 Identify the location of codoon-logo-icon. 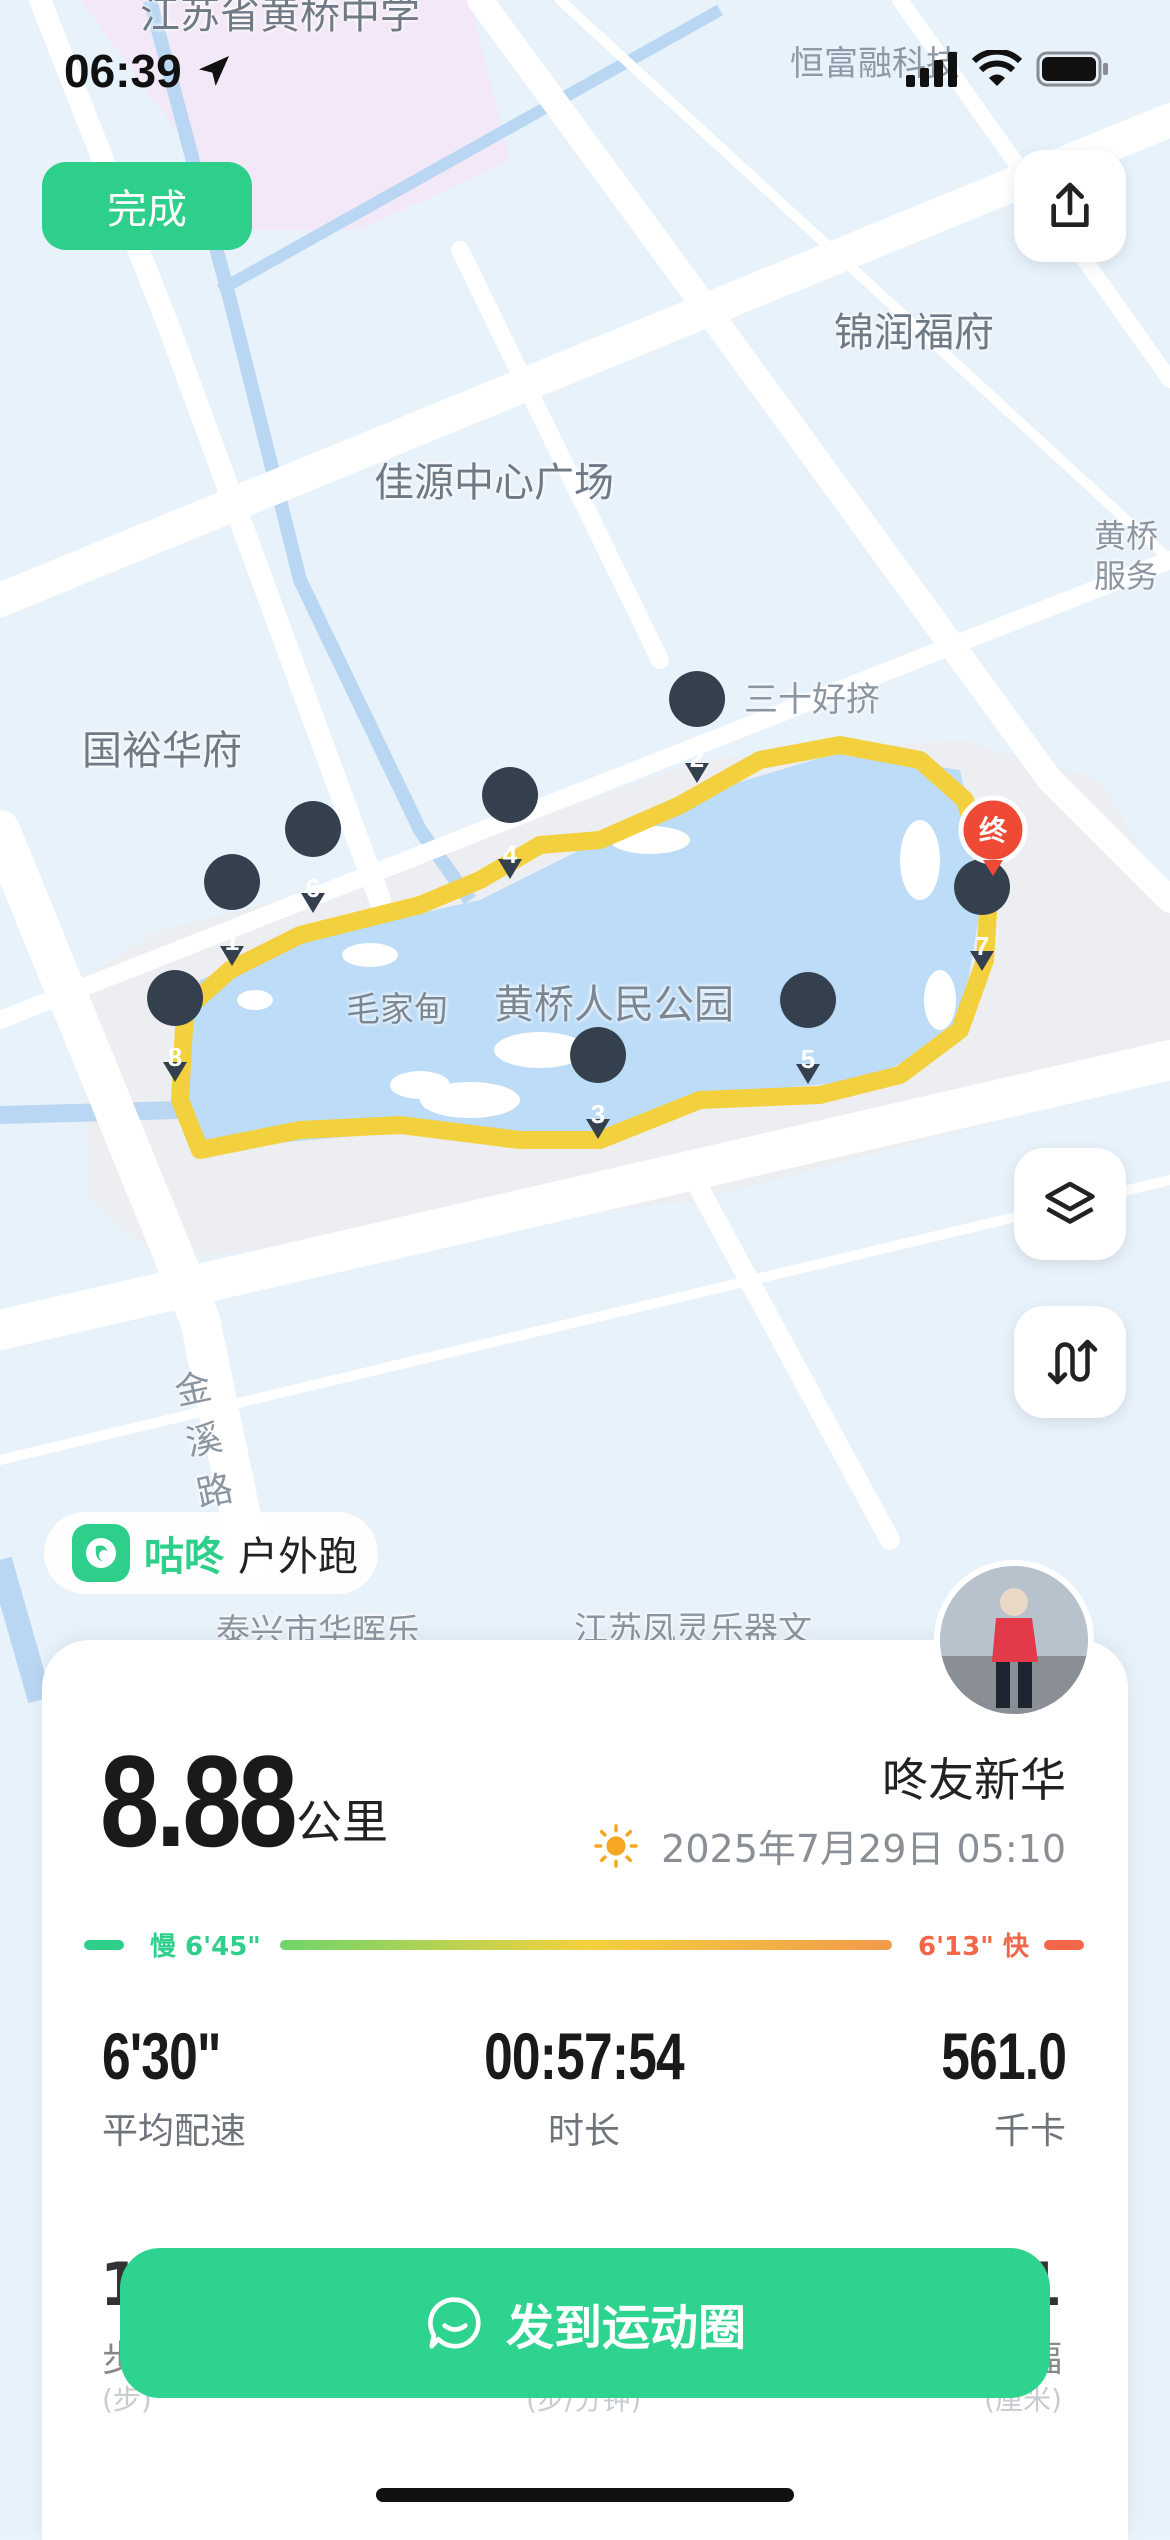
(101, 1553).